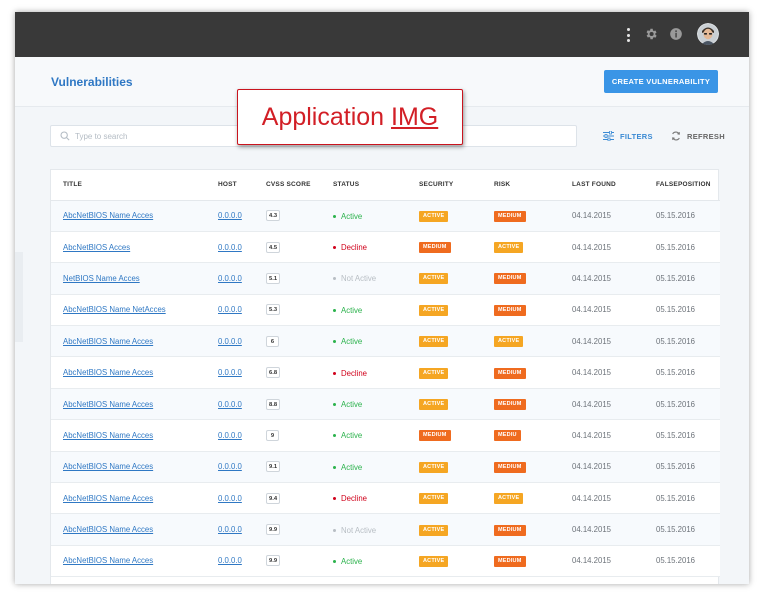 This screenshot has height=600, width=764. I want to click on cell-title: NetBIOS Name Acces, so click(128, 278).